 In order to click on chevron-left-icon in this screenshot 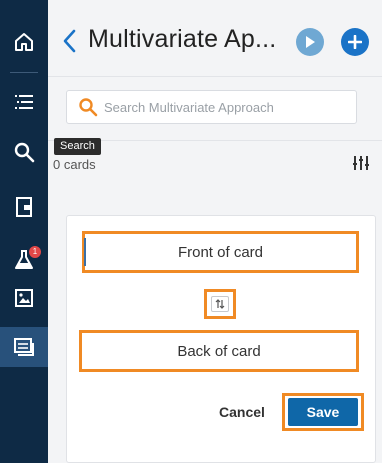, I will do `click(69, 41)`.